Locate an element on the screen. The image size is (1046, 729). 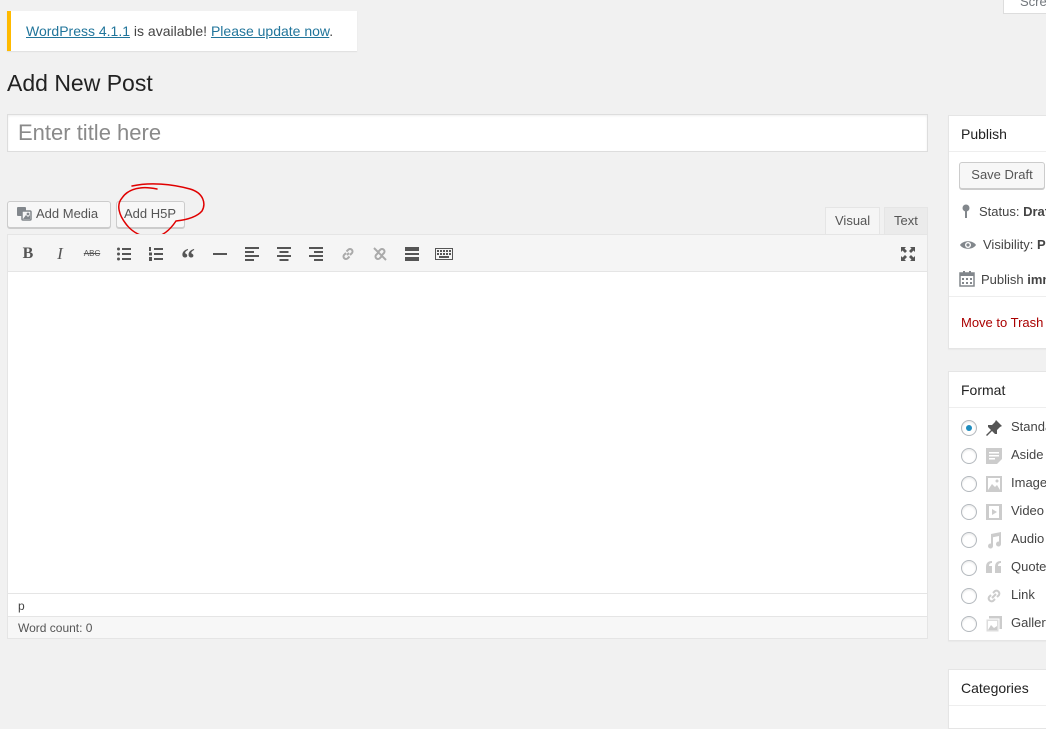
notice-text: is available! is located at coordinates (170, 31).